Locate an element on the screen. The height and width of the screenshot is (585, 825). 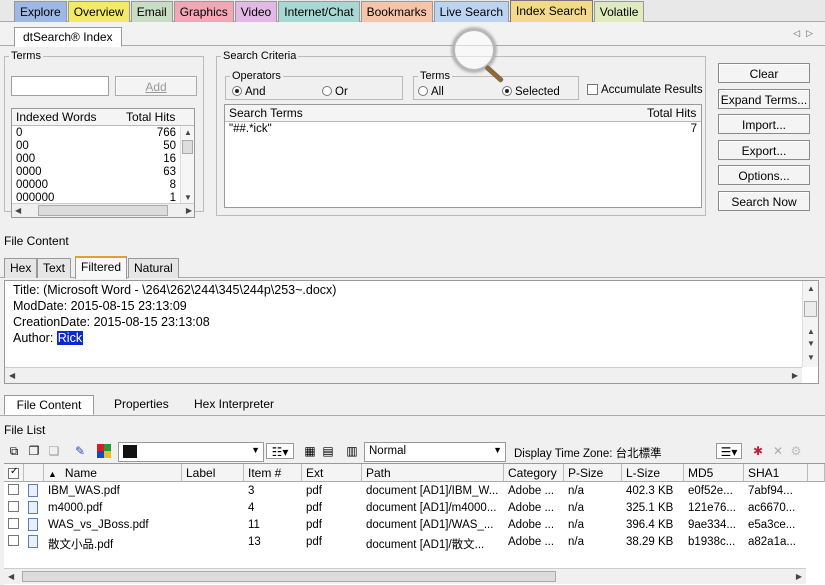
column-label: Label is located at coordinates (213, 473).